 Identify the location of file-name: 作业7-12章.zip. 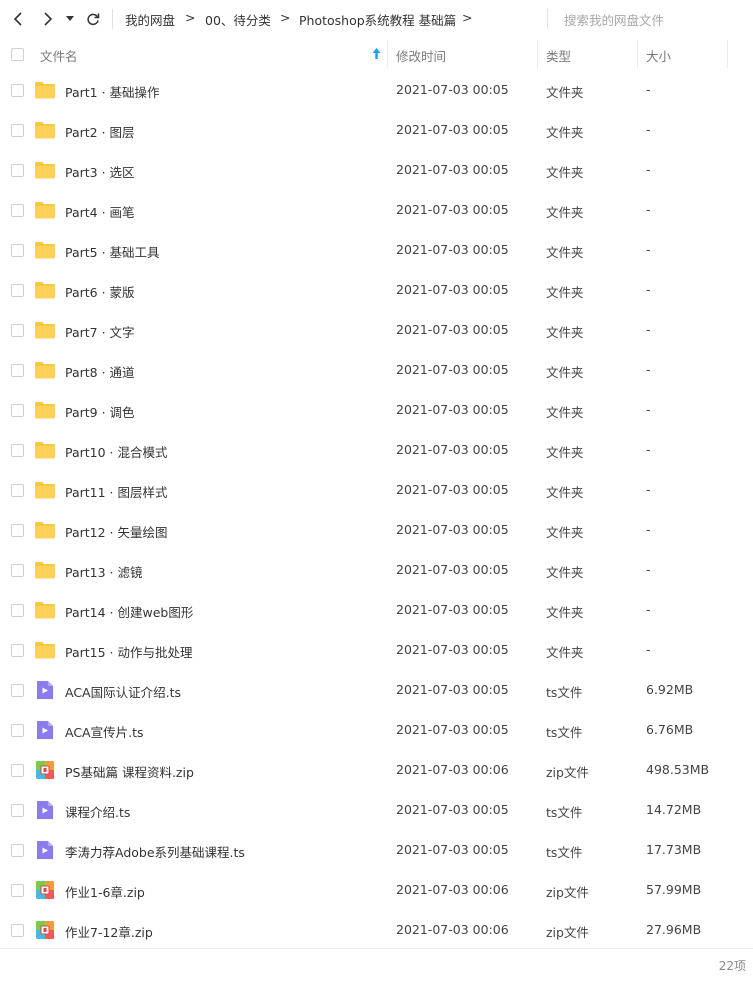
(109, 931).